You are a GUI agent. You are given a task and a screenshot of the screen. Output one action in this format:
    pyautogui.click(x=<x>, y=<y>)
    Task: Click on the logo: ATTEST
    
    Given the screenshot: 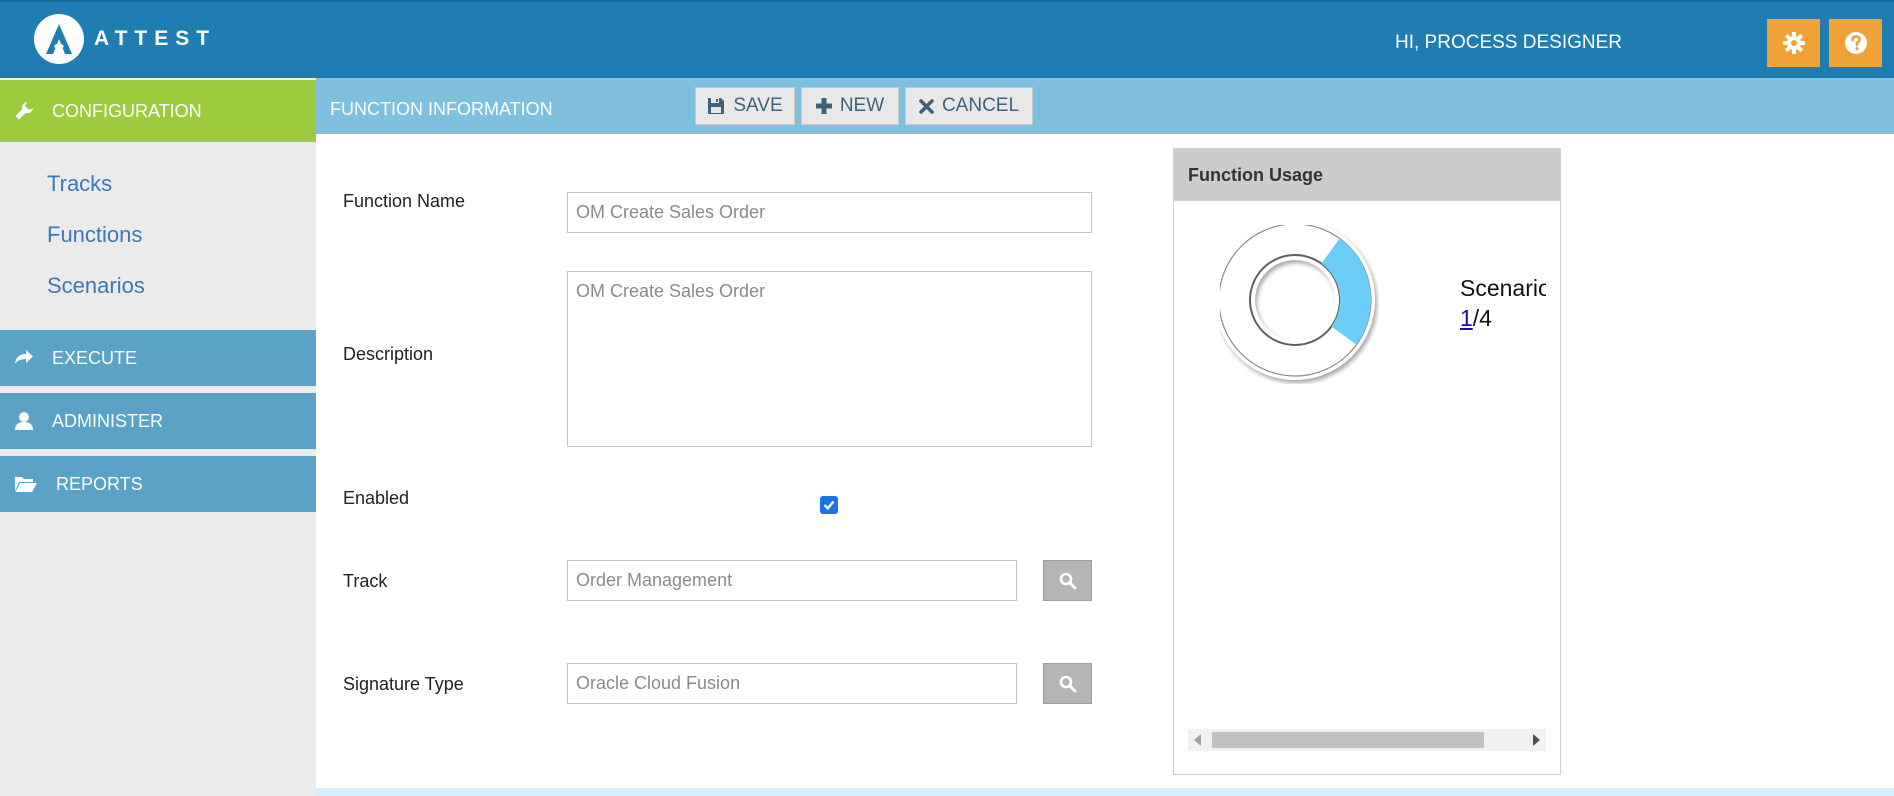 What is the action you would take?
    pyautogui.click(x=125, y=39)
    